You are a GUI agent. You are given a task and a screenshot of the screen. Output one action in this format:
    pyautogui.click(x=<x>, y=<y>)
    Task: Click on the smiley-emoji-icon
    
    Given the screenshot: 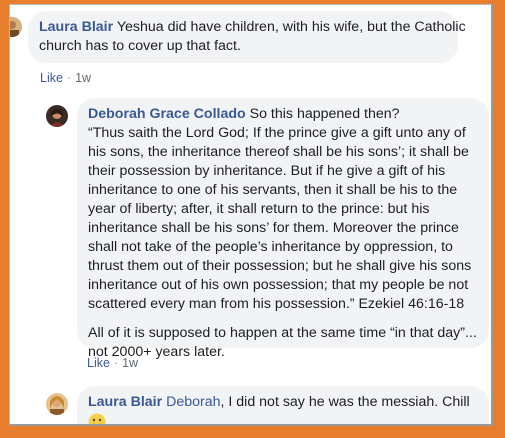 What is the action you would take?
    pyautogui.click(x=97, y=418)
    